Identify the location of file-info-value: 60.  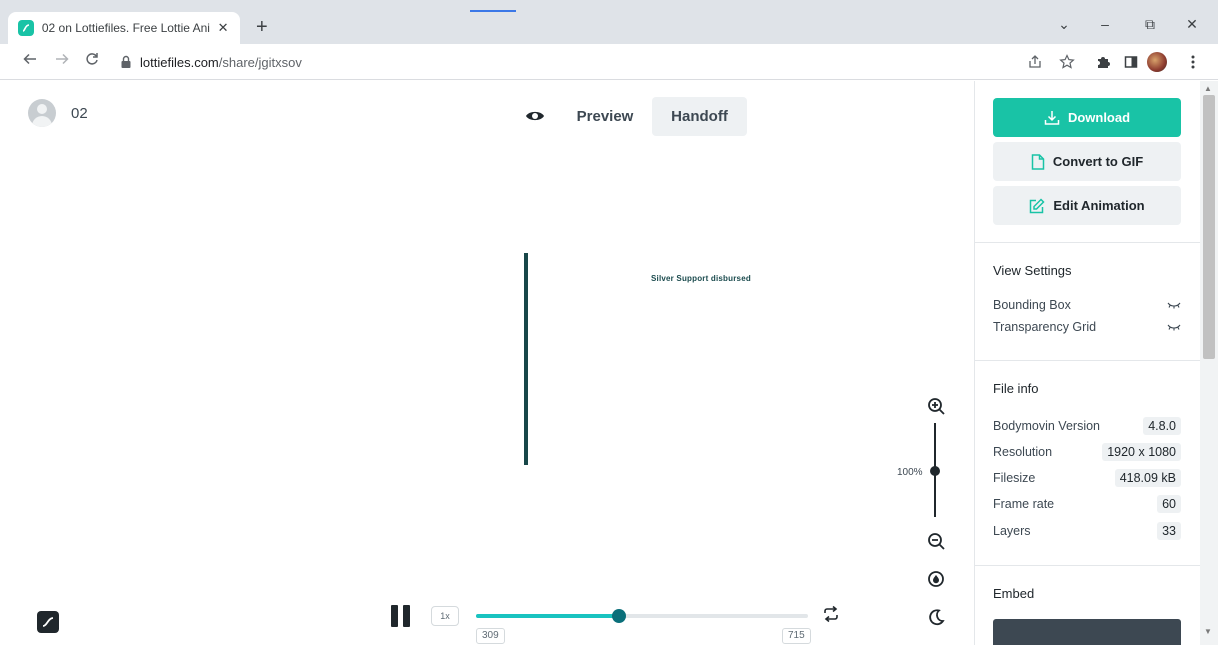
(1169, 504).